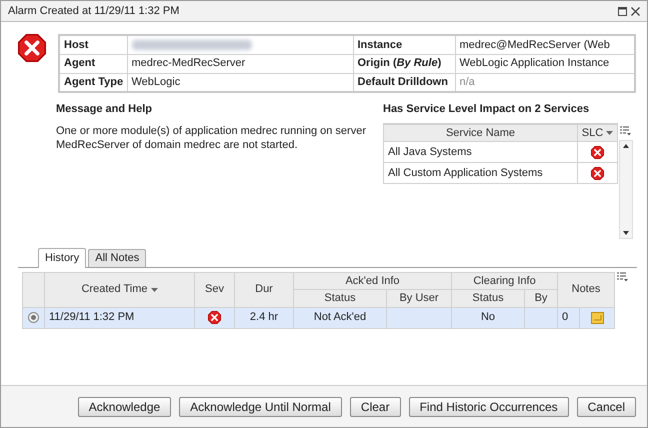  I want to click on table-cell: Not Ack'ed, so click(340, 317).